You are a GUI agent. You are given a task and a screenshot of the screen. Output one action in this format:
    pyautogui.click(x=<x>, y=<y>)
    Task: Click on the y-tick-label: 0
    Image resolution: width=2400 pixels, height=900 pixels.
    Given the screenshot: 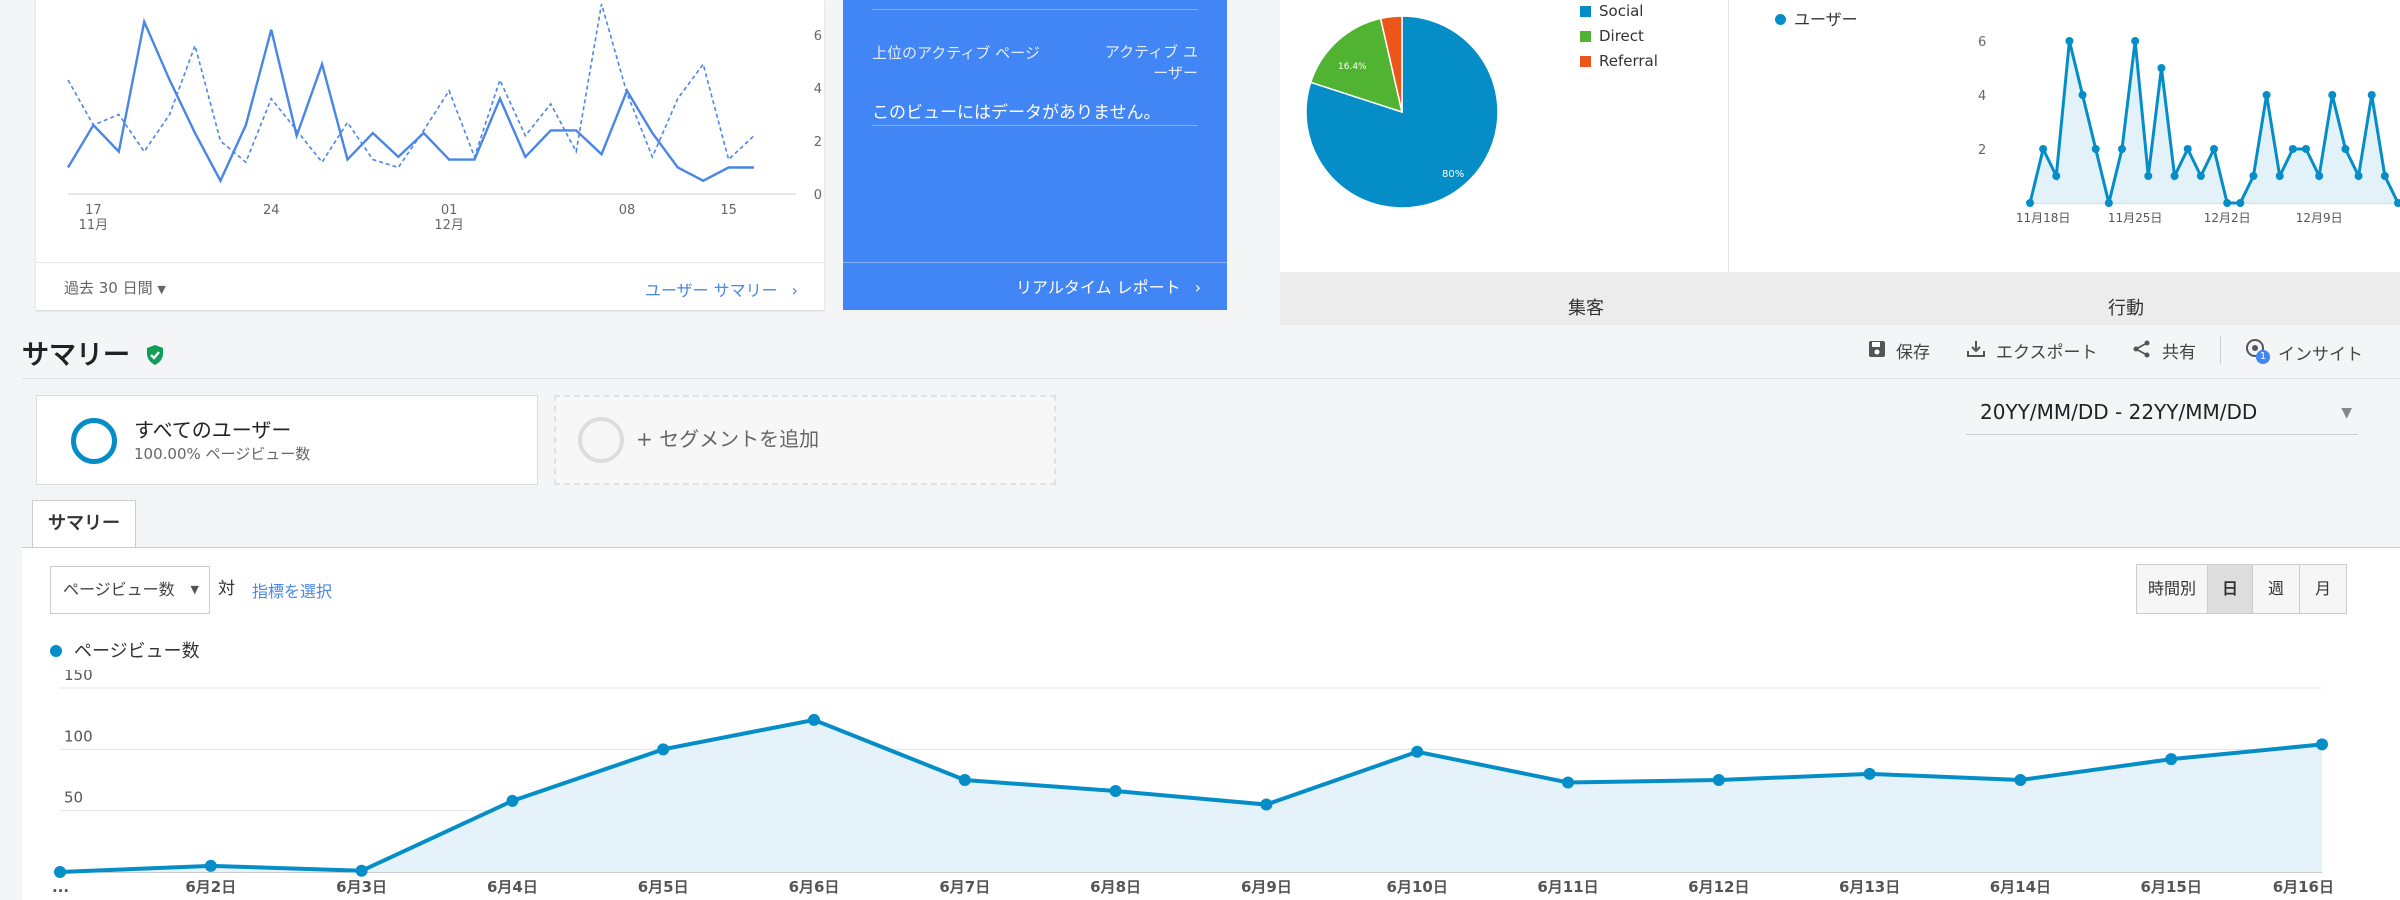 What is the action you would take?
    pyautogui.click(x=818, y=195)
    